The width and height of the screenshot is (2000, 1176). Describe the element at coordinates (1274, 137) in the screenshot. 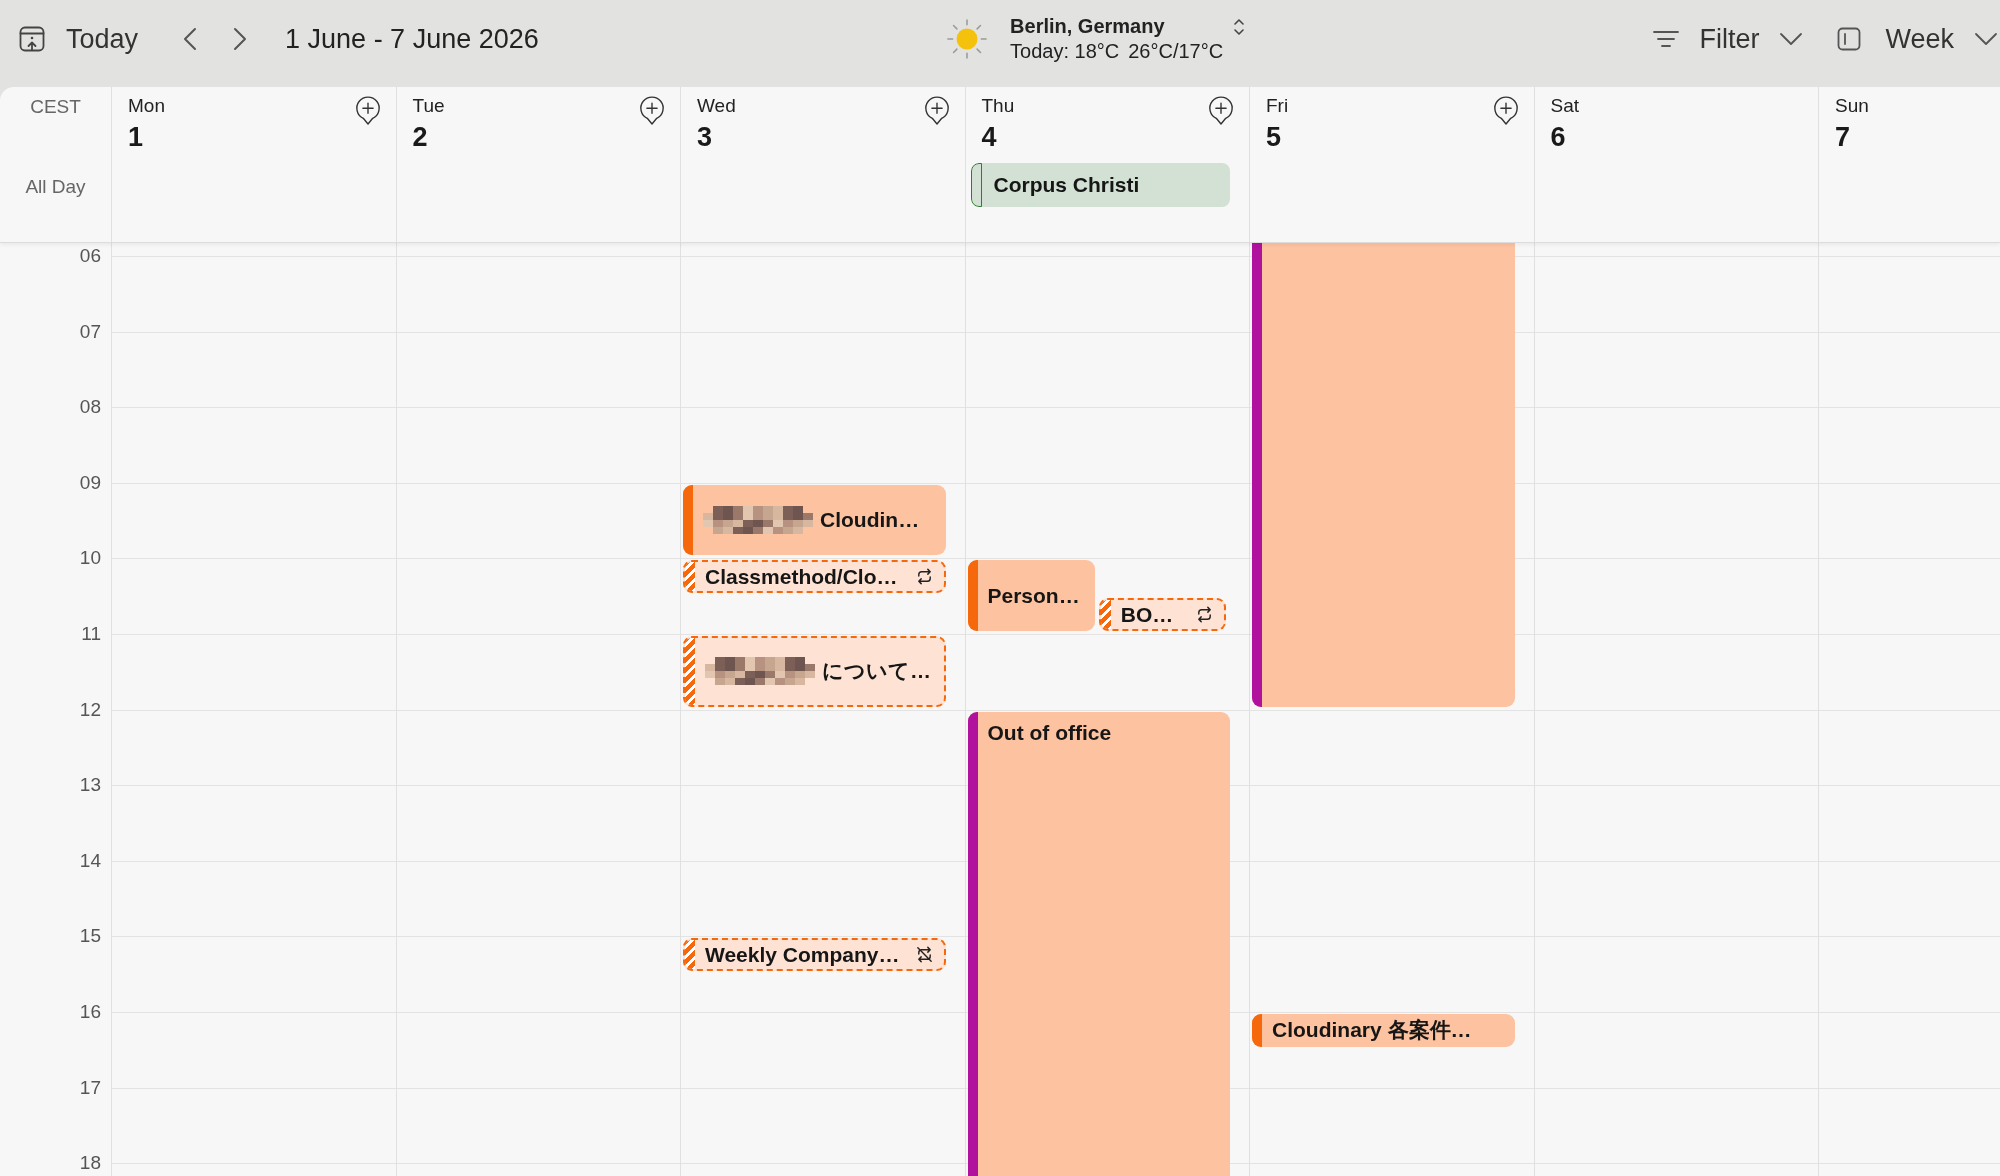

I see `day-number: 5` at that location.